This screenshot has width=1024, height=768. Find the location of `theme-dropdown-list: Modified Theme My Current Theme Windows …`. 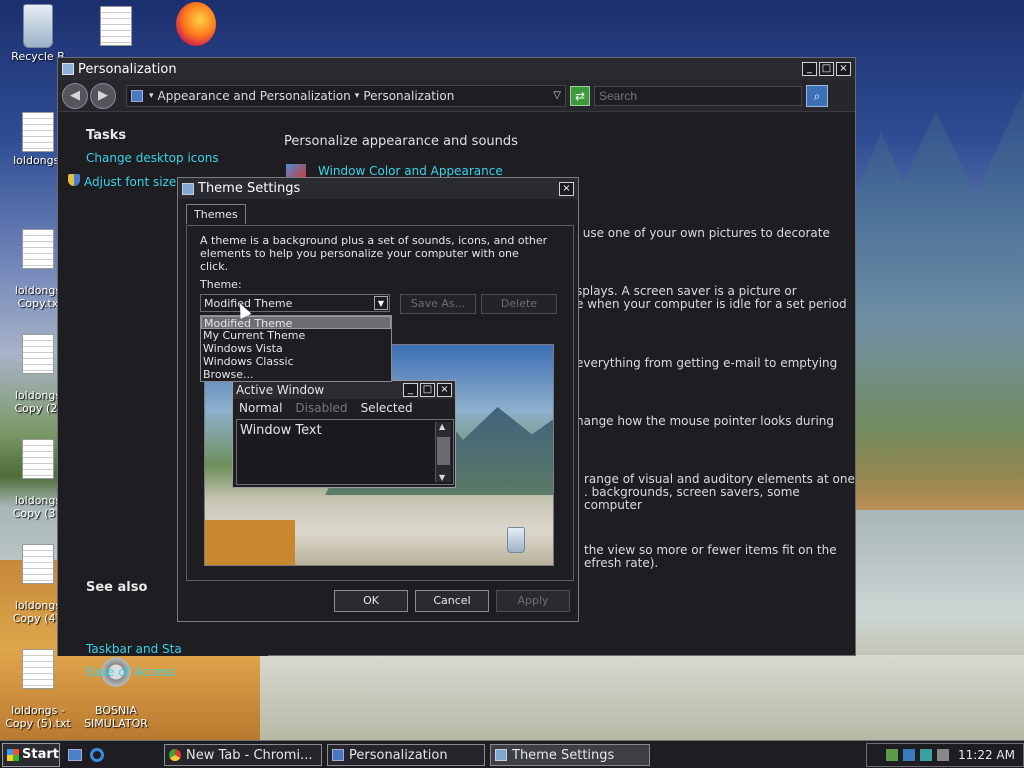

theme-dropdown-list: Modified Theme My Current Theme Windows … is located at coordinates (296, 348).